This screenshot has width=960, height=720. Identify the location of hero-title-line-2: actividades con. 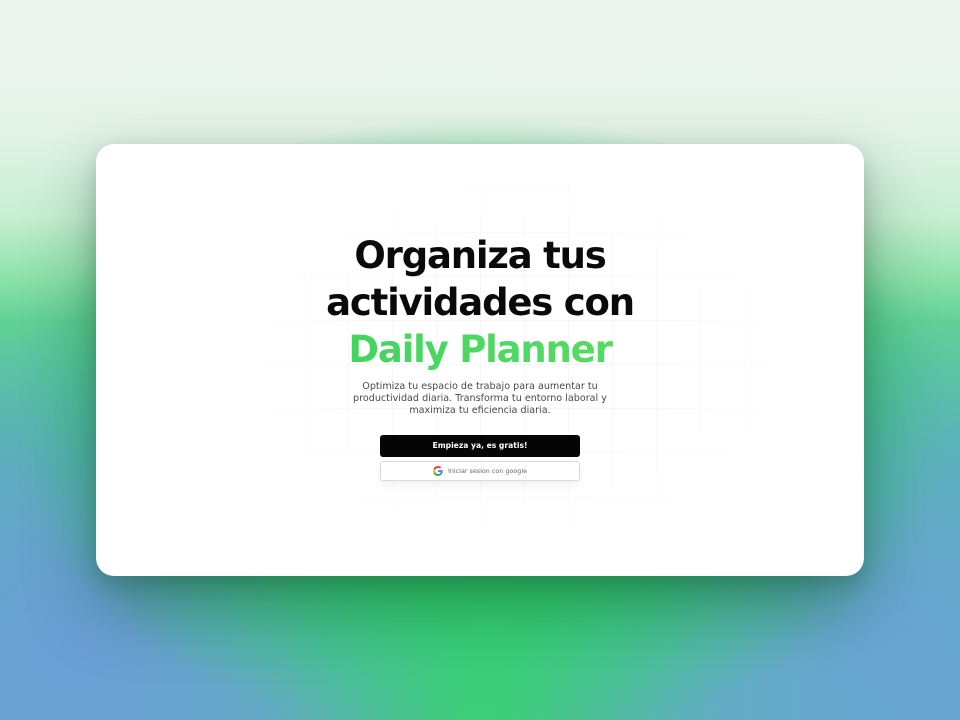
(480, 302).